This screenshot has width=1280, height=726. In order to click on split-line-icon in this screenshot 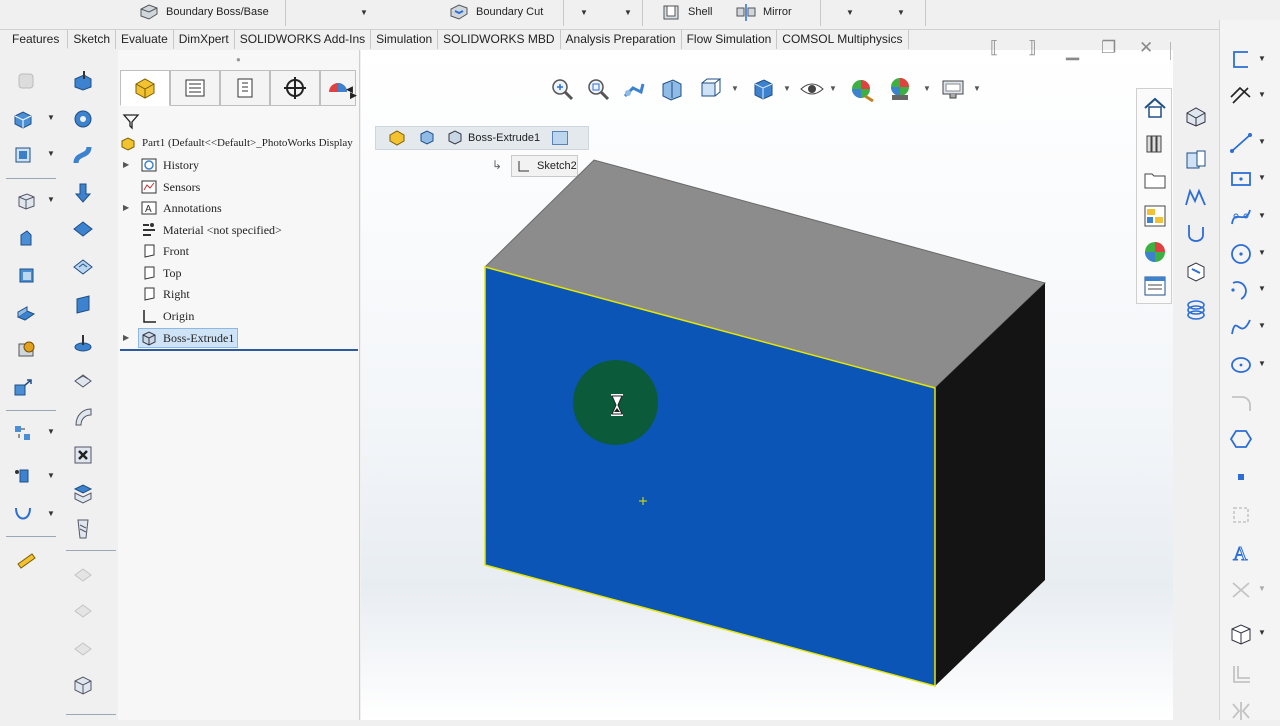, I will do `click(1196, 272)`.